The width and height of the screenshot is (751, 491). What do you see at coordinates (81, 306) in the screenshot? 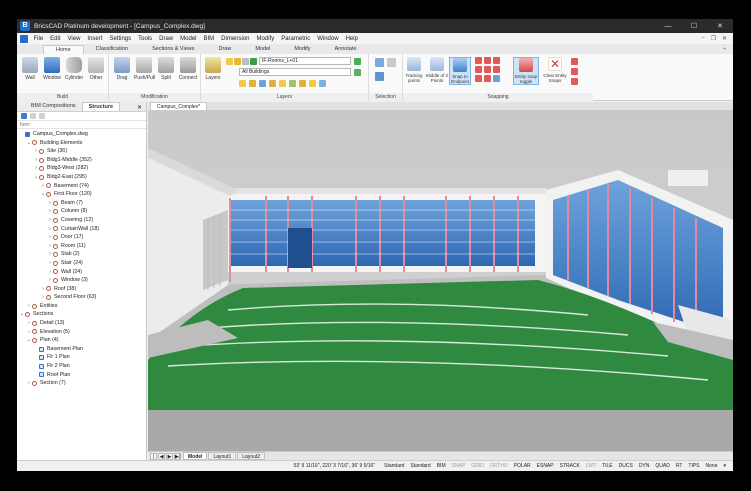
I see `tree-item: › Entities` at bounding box center [81, 306].